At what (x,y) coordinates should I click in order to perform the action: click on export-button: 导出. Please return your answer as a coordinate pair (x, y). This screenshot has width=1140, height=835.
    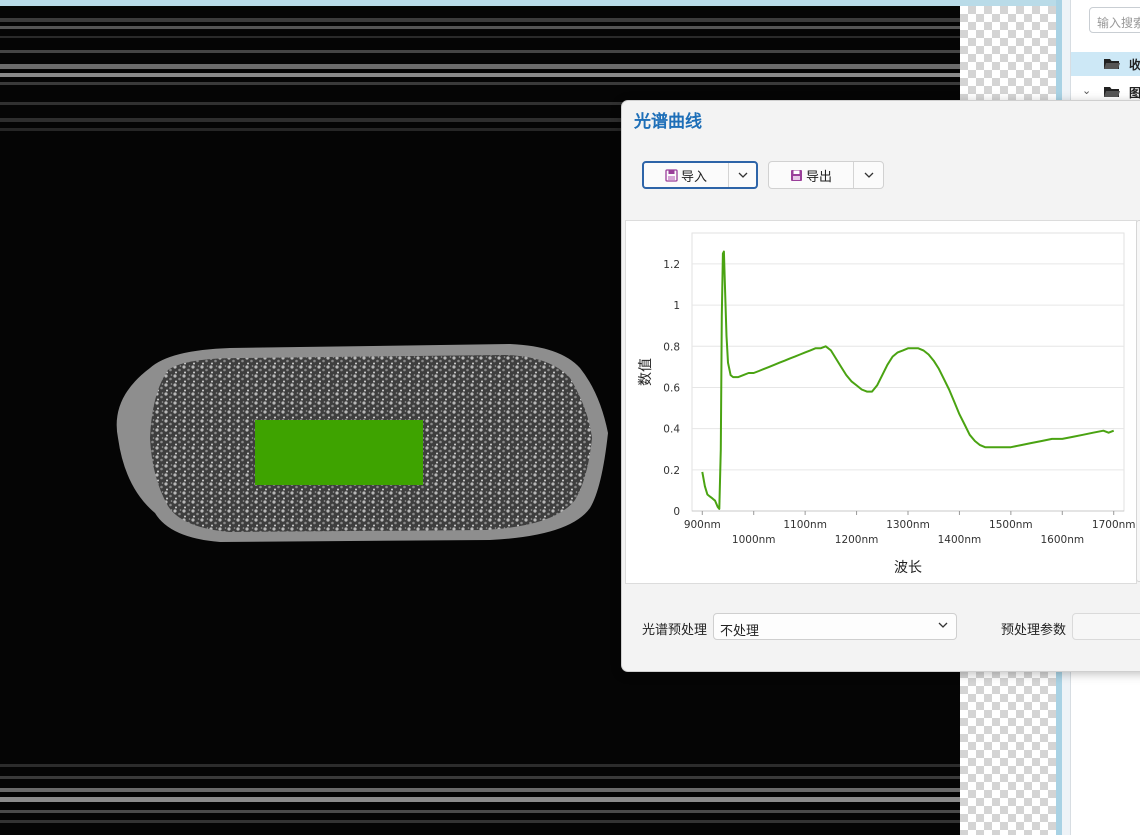
    Looking at the image, I should click on (811, 175).